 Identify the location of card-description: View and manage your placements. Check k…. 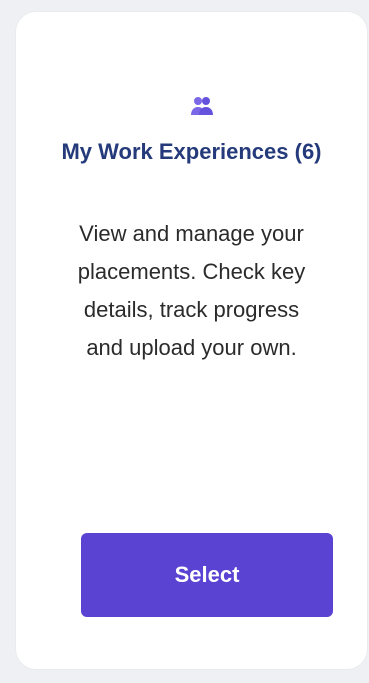
(191, 290).